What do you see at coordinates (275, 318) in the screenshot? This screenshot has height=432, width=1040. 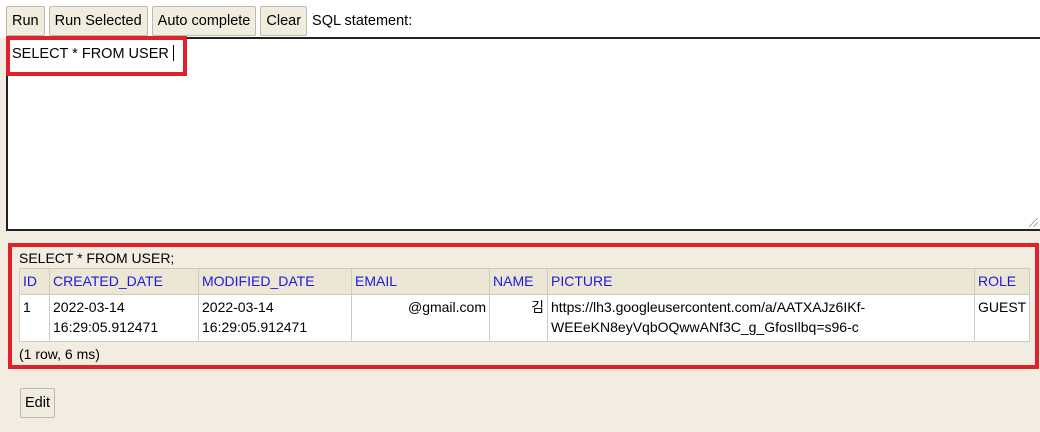 I see `cell-modified-date: 2022-03-14 16:29:05.912471` at bounding box center [275, 318].